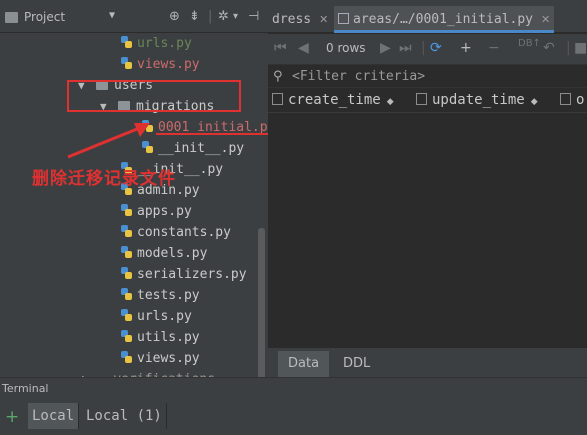 This screenshot has width=587, height=435. Describe the element at coordinates (253, 16) in the screenshot. I see `hide-icon: ⊣` at that location.